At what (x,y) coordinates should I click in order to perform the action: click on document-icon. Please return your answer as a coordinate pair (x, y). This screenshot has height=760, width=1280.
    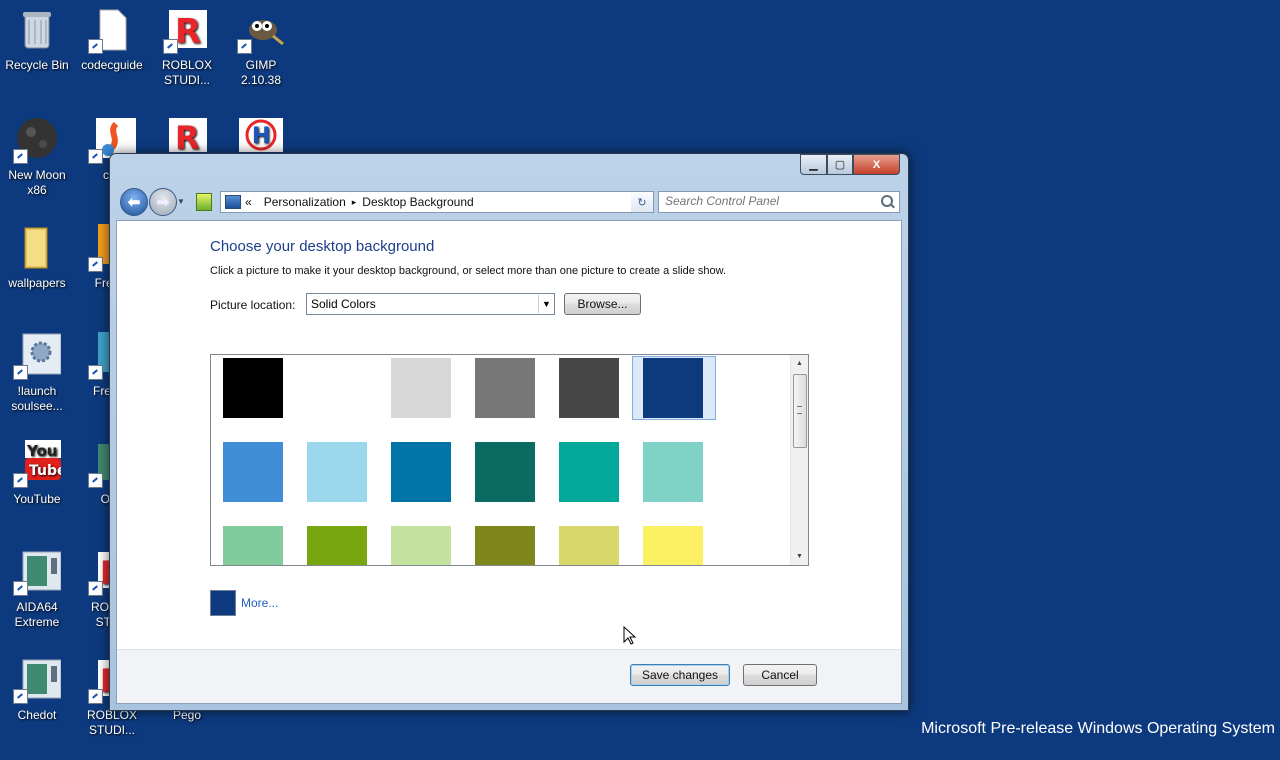
    Looking at the image, I should click on (112, 30).